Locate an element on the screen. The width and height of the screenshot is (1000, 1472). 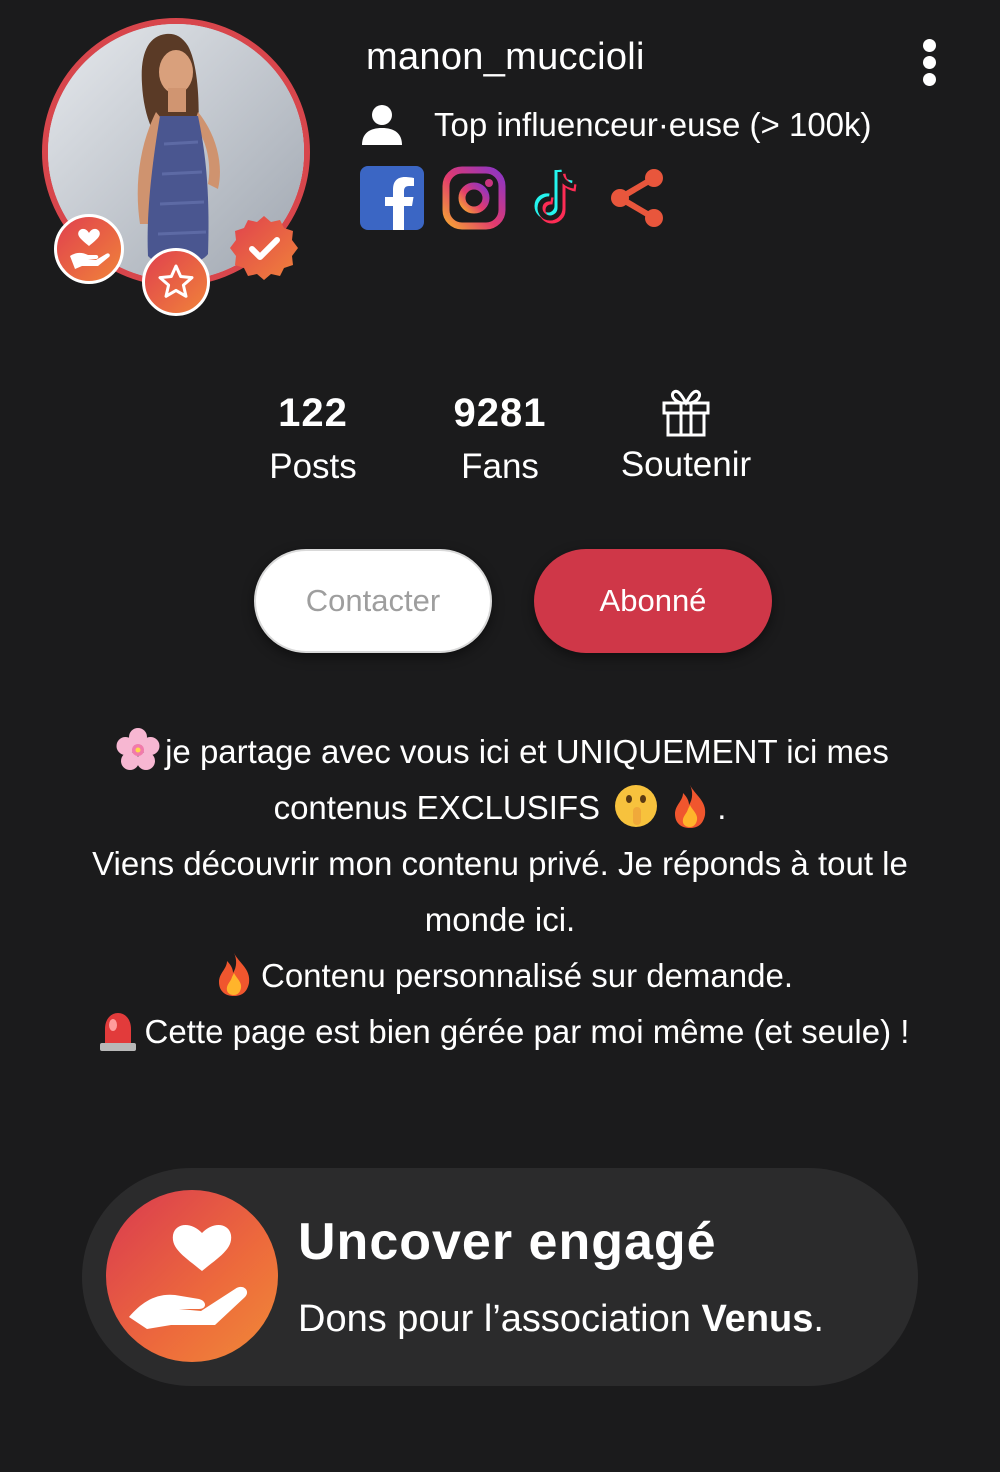
facebook-icon is located at coordinates (392, 198).